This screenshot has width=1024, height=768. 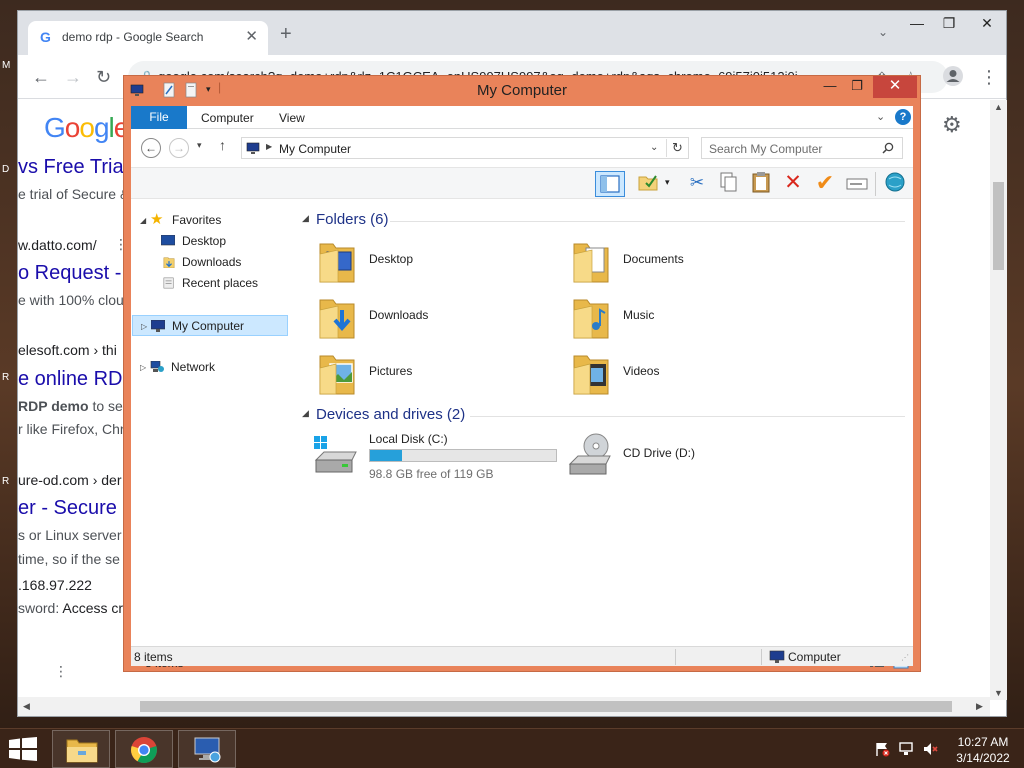 I want to click on nav-my-computer: ▷ My Computer, so click(x=210, y=325).